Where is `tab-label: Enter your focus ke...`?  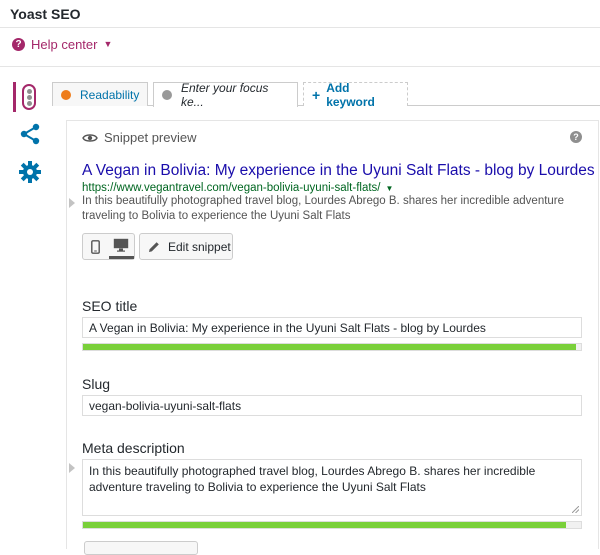
tab-label: Enter your focus ke... is located at coordinates (225, 95).